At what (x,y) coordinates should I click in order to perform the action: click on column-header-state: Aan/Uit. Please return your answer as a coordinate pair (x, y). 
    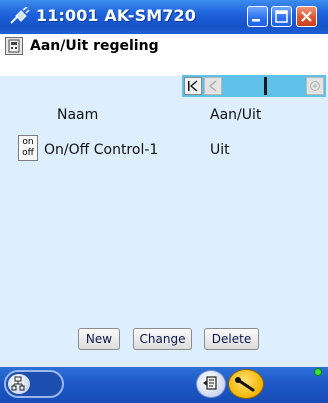
    Looking at the image, I should click on (236, 115).